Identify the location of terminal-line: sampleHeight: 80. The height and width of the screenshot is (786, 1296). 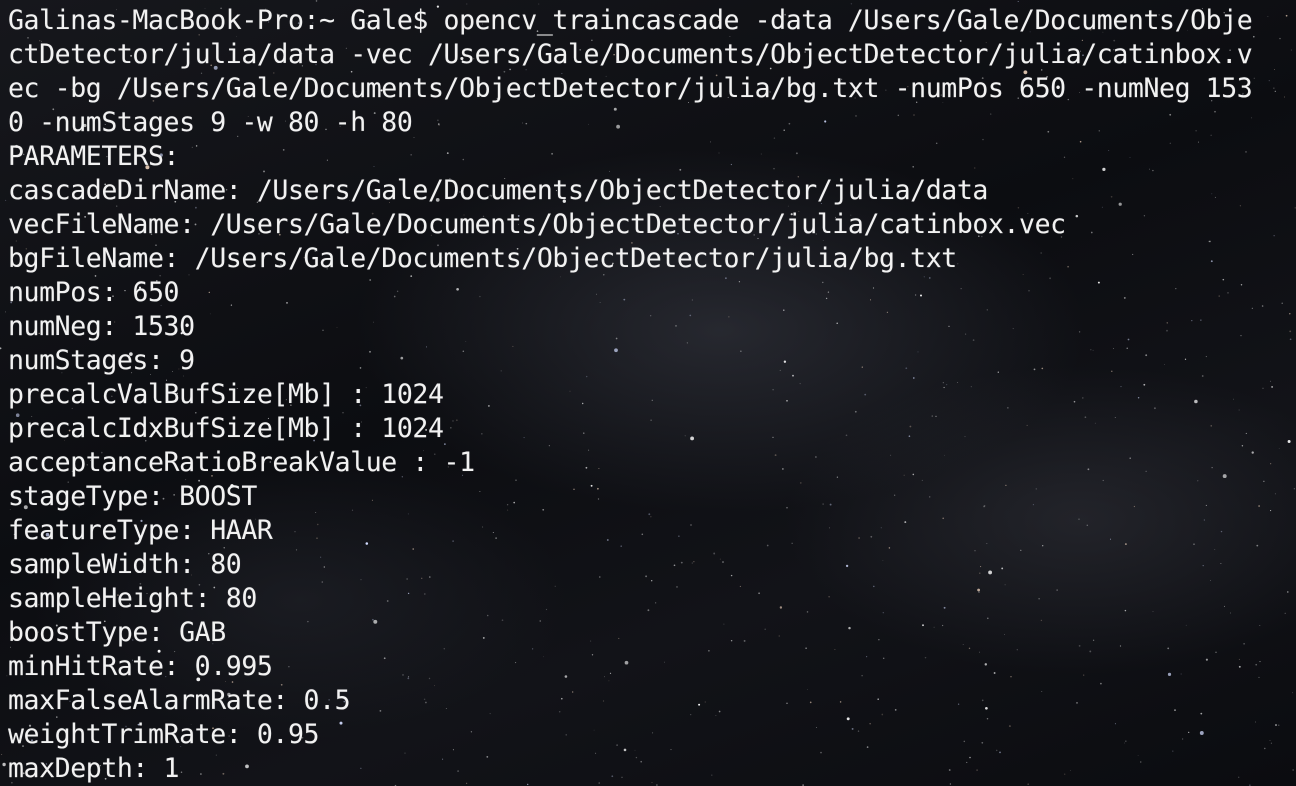
(132, 598).